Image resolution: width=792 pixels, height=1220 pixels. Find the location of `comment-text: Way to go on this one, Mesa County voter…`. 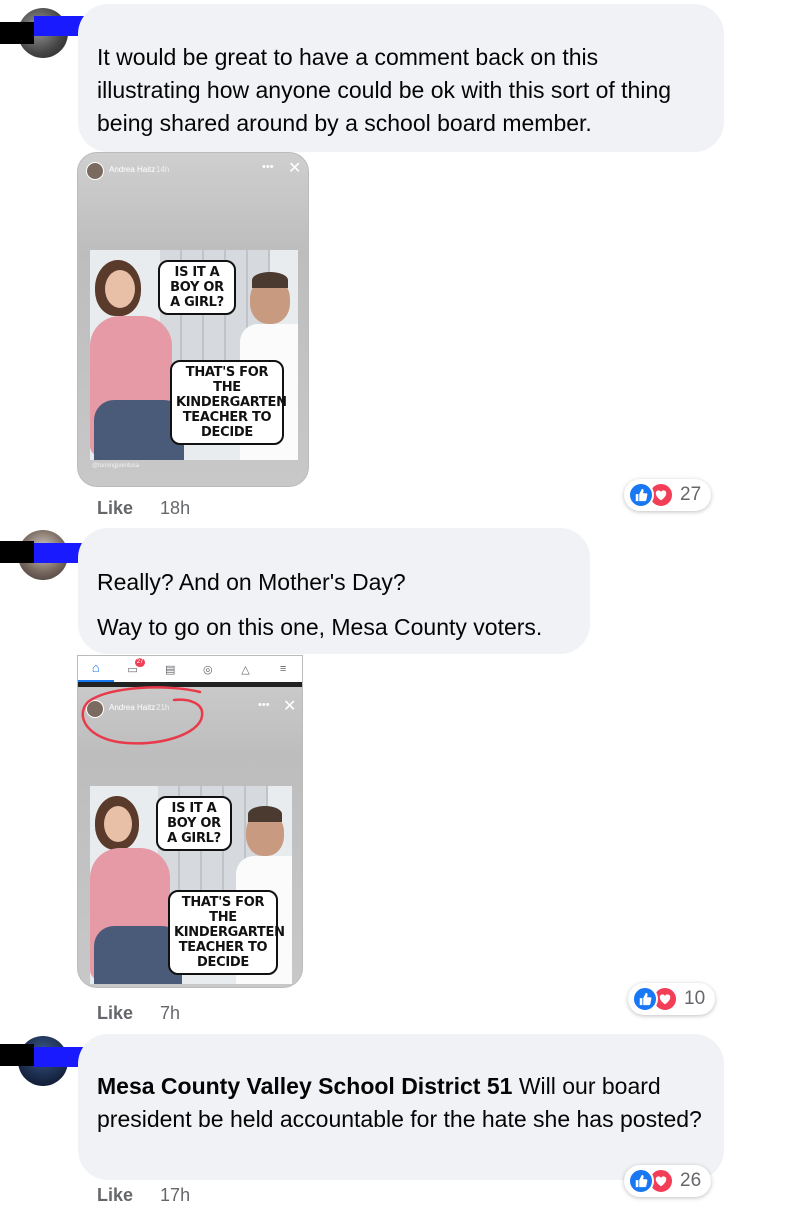

comment-text: Way to go on this one, Mesa County voter… is located at coordinates (320, 627).